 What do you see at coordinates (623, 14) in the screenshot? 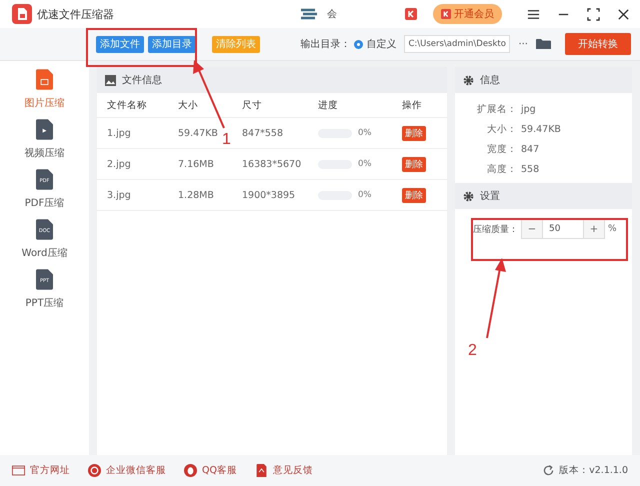
I see `close-icon` at bounding box center [623, 14].